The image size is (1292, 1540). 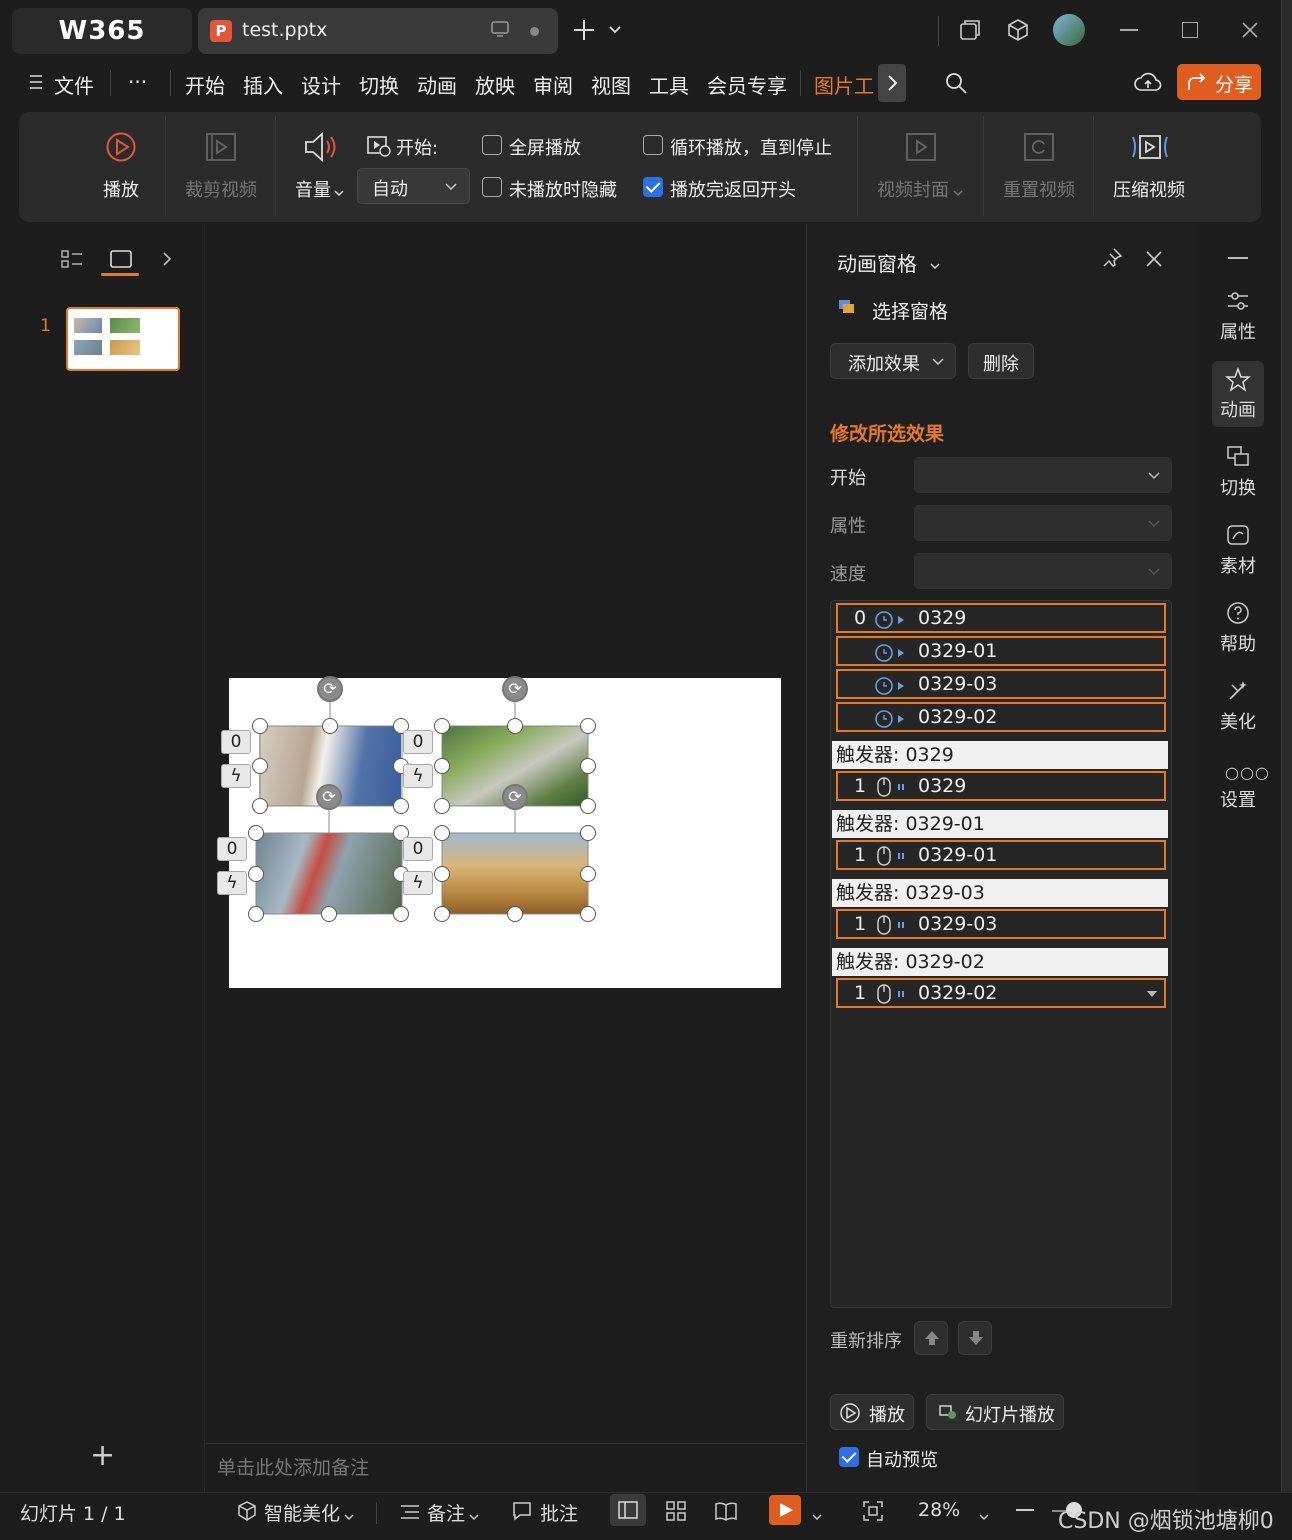 I want to click on search-icon, so click(x=956, y=85).